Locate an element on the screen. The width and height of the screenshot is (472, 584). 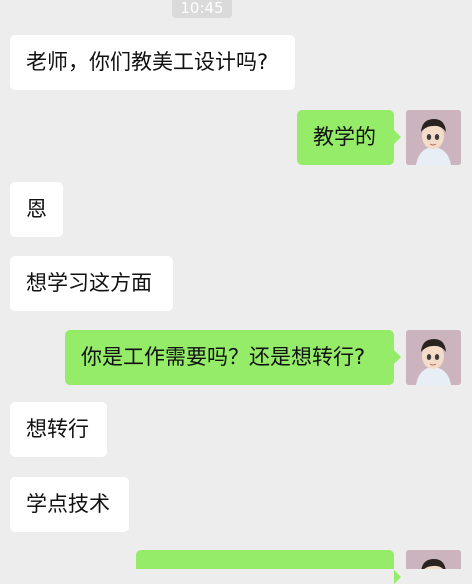
message-bubble-sent is located at coordinates (268, 567).